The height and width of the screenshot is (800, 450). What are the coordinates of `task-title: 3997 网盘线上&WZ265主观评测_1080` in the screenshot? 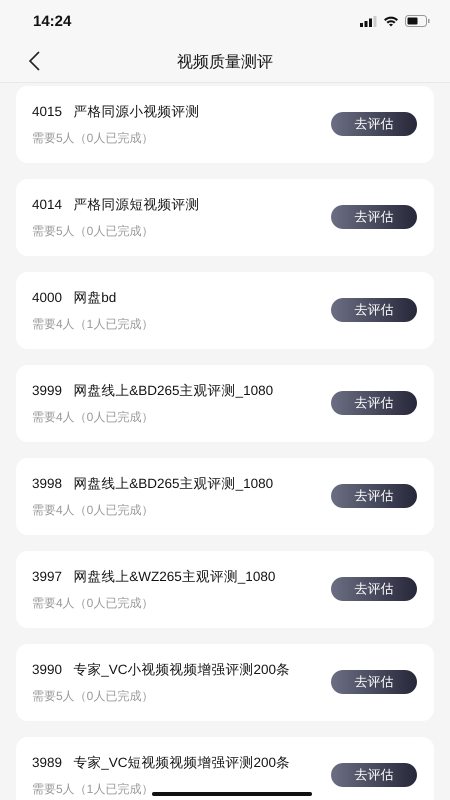 It's located at (154, 577).